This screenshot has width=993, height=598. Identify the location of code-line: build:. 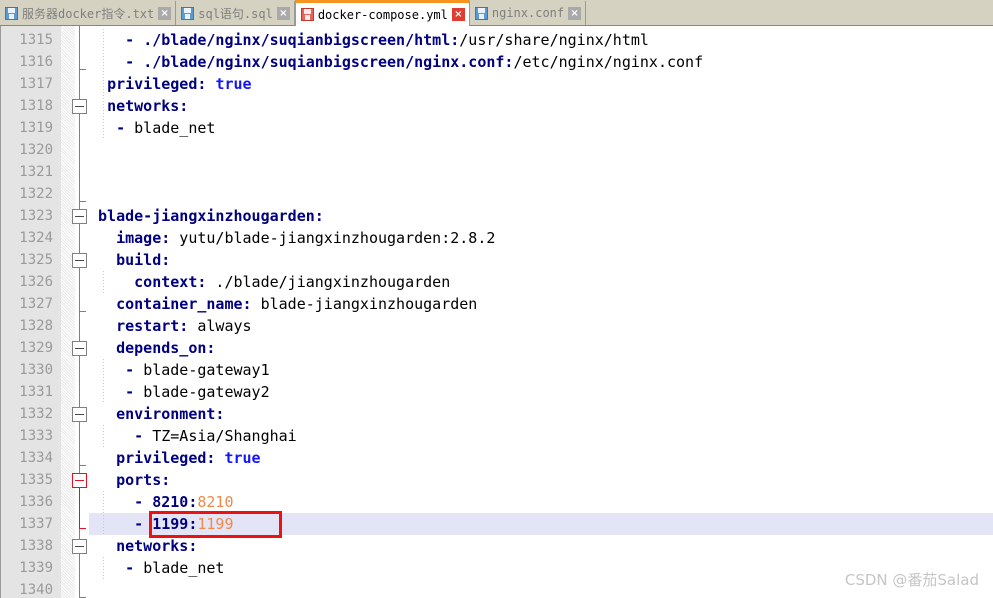
(541, 260).